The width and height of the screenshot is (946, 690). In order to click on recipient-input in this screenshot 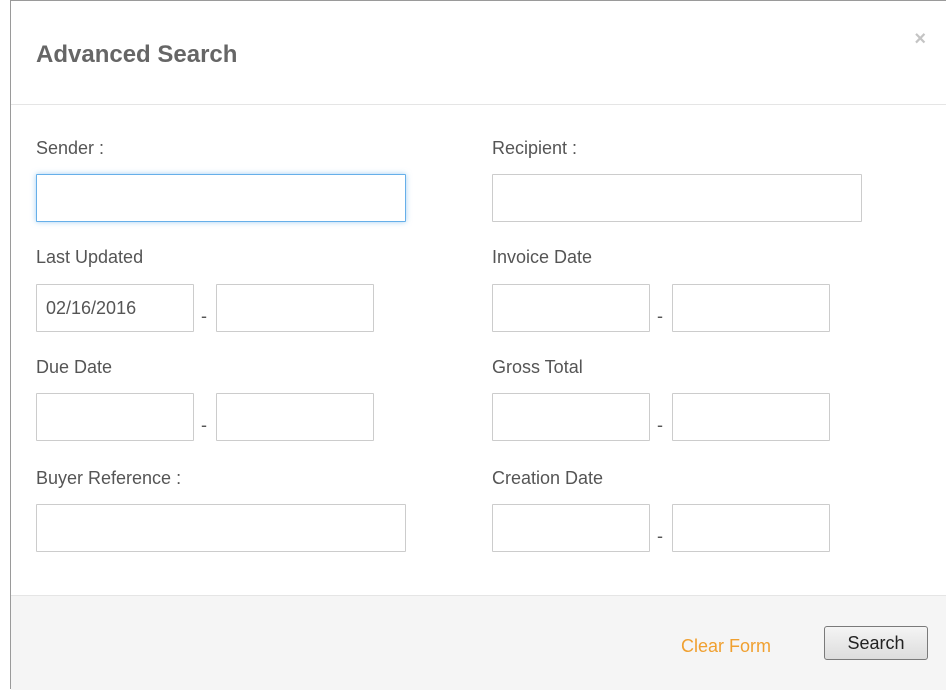, I will do `click(677, 198)`.